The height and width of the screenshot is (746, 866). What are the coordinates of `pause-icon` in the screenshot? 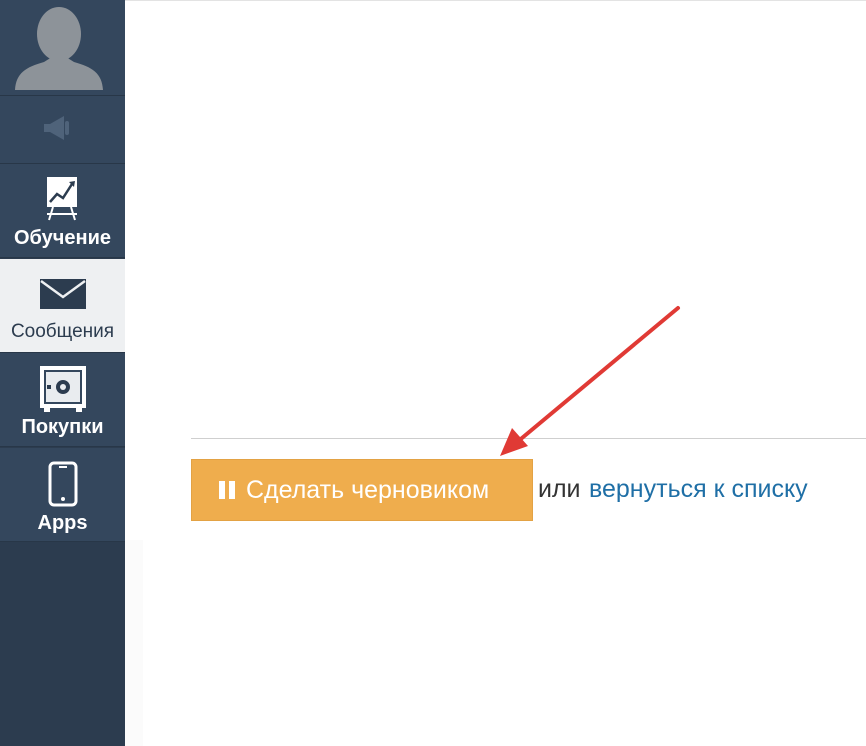 It's located at (227, 490).